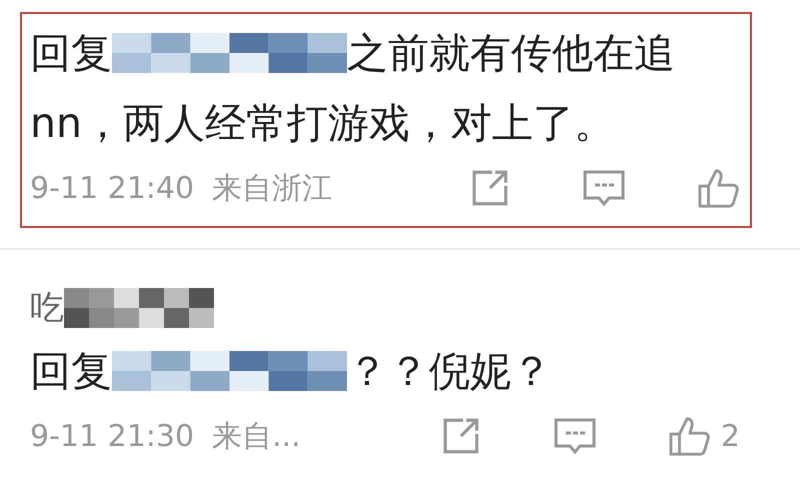  I want to click on comment-time: 9-11 21:30, so click(112, 436).